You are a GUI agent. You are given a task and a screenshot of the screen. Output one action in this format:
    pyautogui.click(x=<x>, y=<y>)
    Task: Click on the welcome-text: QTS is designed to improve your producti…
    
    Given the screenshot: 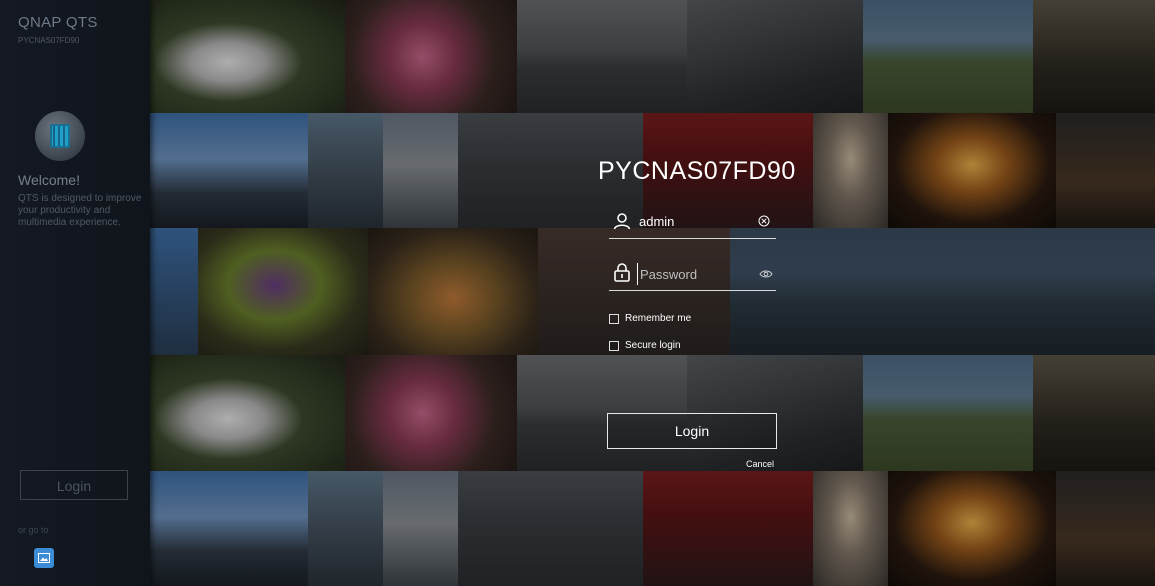 What is the action you would take?
    pyautogui.click(x=80, y=210)
    